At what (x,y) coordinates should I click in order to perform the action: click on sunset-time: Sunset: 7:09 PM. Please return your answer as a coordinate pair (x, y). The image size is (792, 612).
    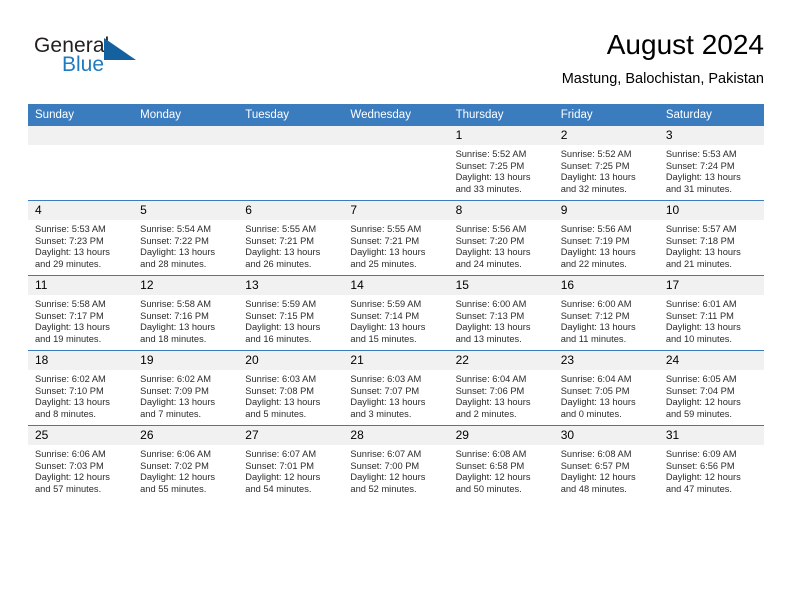
    Looking at the image, I should click on (174, 390).